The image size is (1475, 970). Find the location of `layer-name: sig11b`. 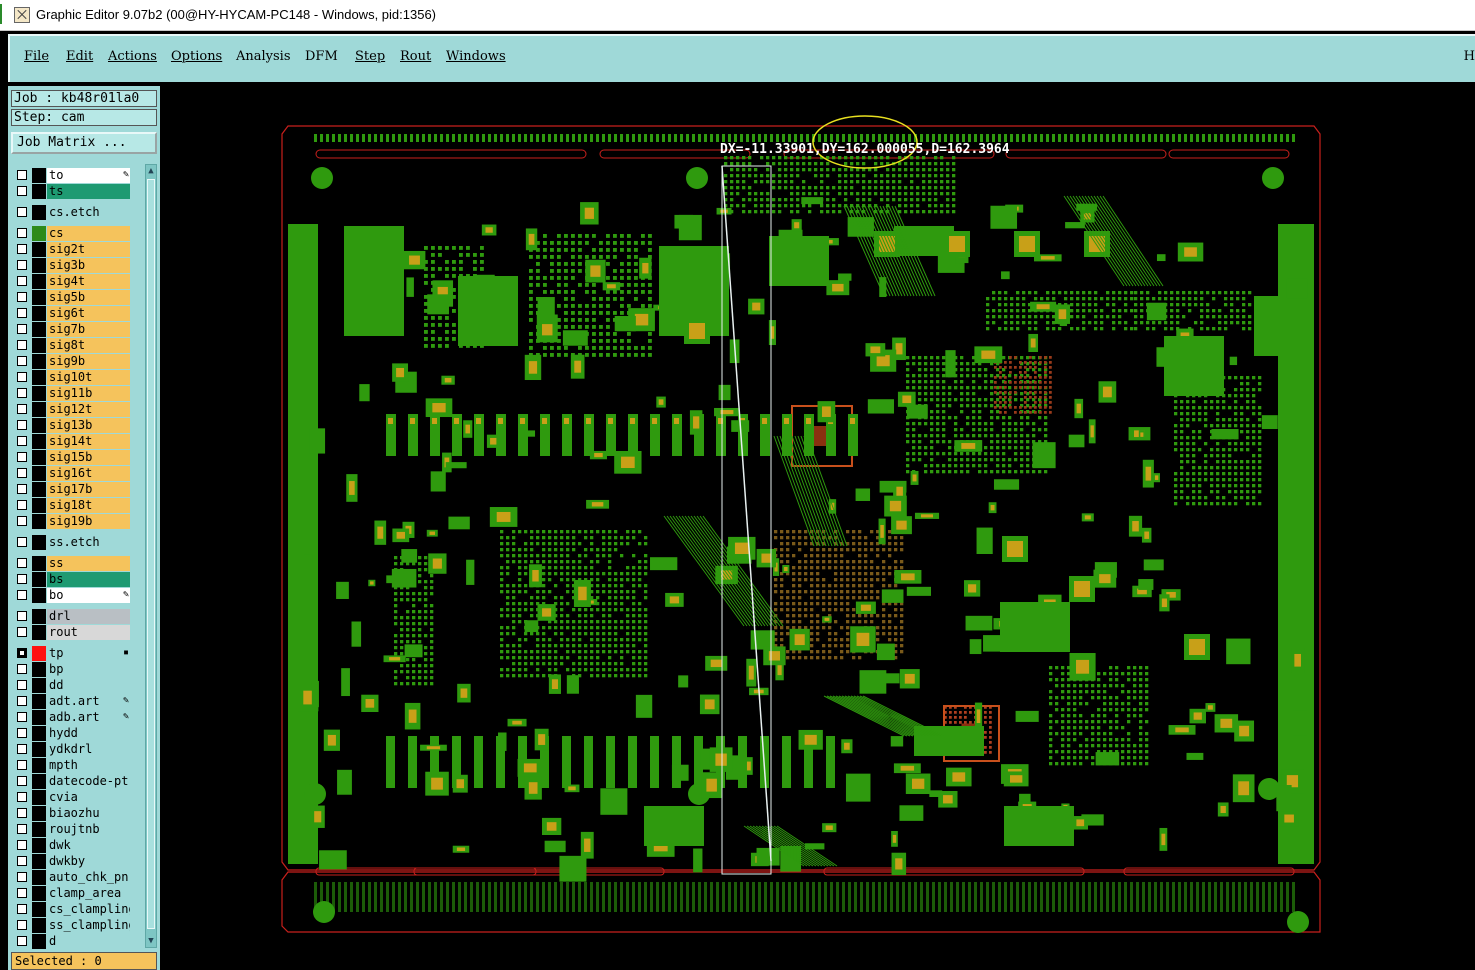

layer-name: sig11b is located at coordinates (88, 393).